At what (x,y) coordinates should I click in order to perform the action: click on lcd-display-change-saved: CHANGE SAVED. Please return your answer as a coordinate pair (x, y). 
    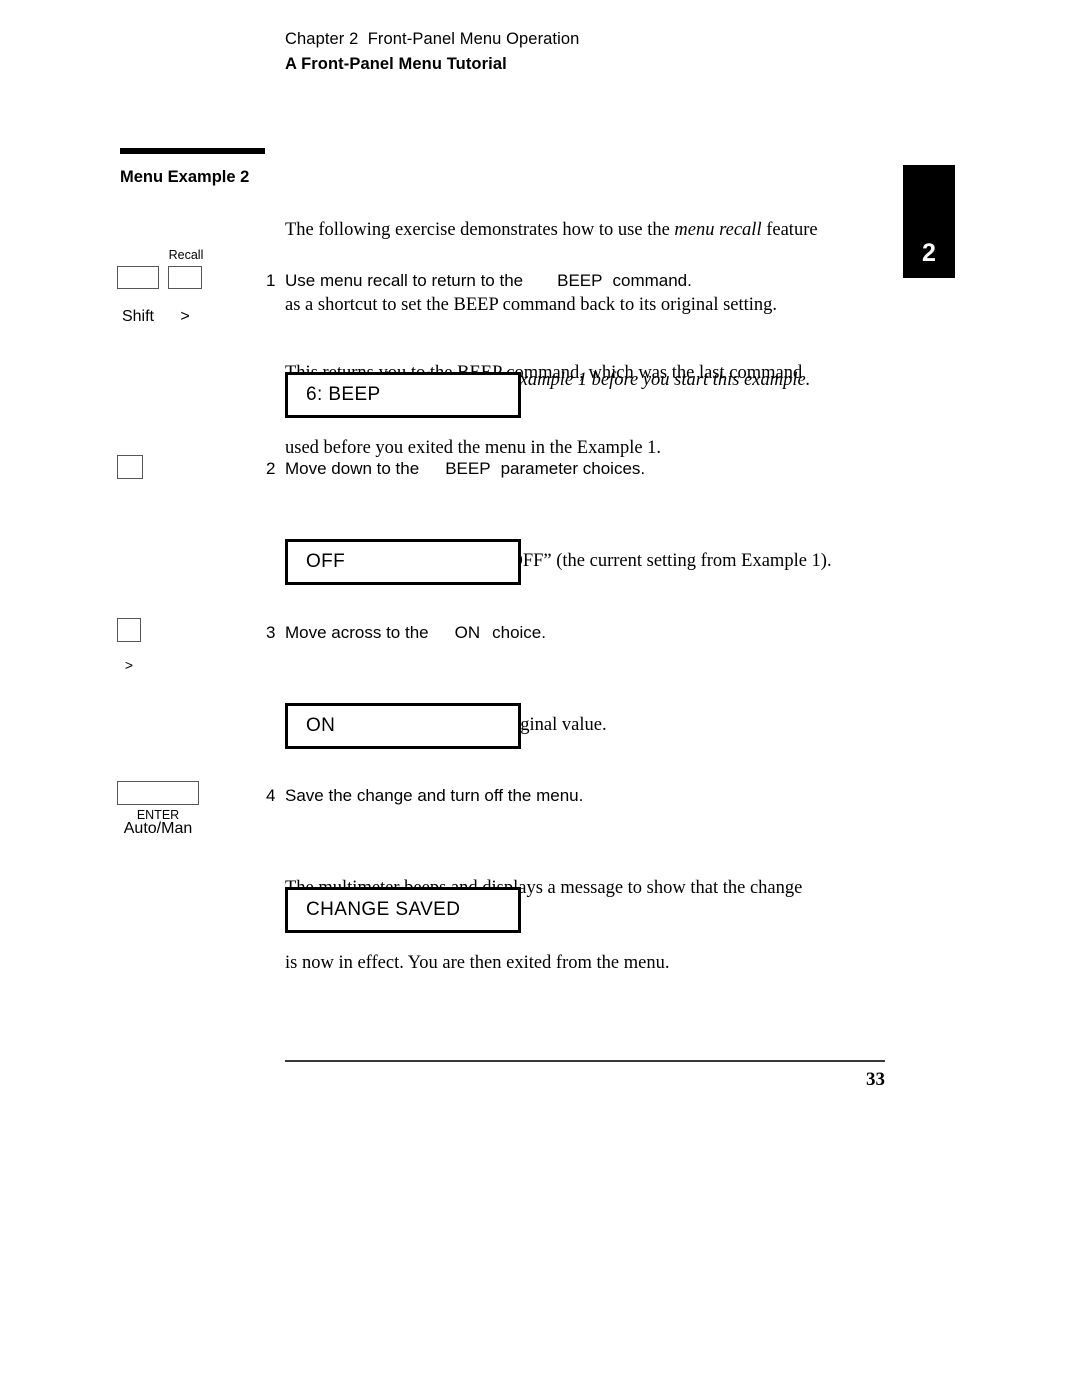
    Looking at the image, I should click on (403, 910).